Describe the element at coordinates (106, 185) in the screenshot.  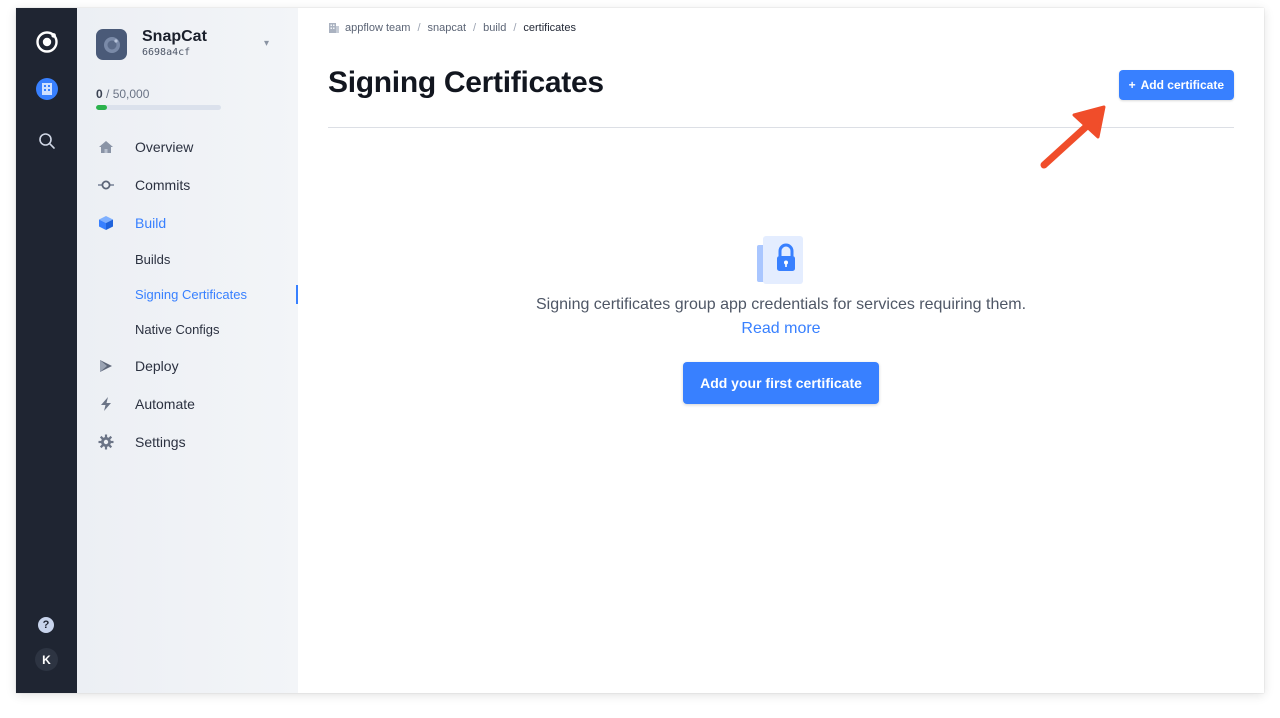
I see `commit-icon` at that location.